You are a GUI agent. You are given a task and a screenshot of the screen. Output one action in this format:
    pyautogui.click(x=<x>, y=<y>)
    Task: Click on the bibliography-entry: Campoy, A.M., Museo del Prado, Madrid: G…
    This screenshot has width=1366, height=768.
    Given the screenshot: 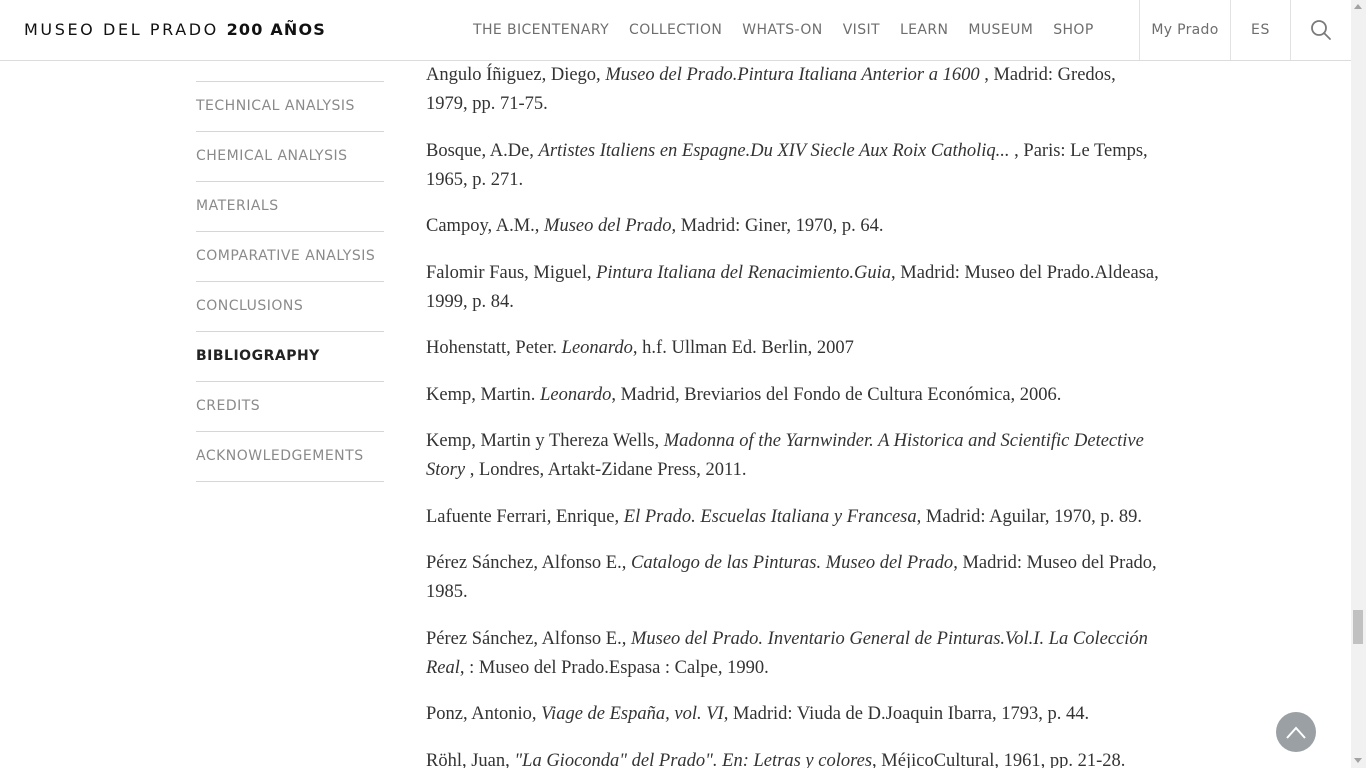 What is the action you would take?
    pyautogui.click(x=793, y=226)
    